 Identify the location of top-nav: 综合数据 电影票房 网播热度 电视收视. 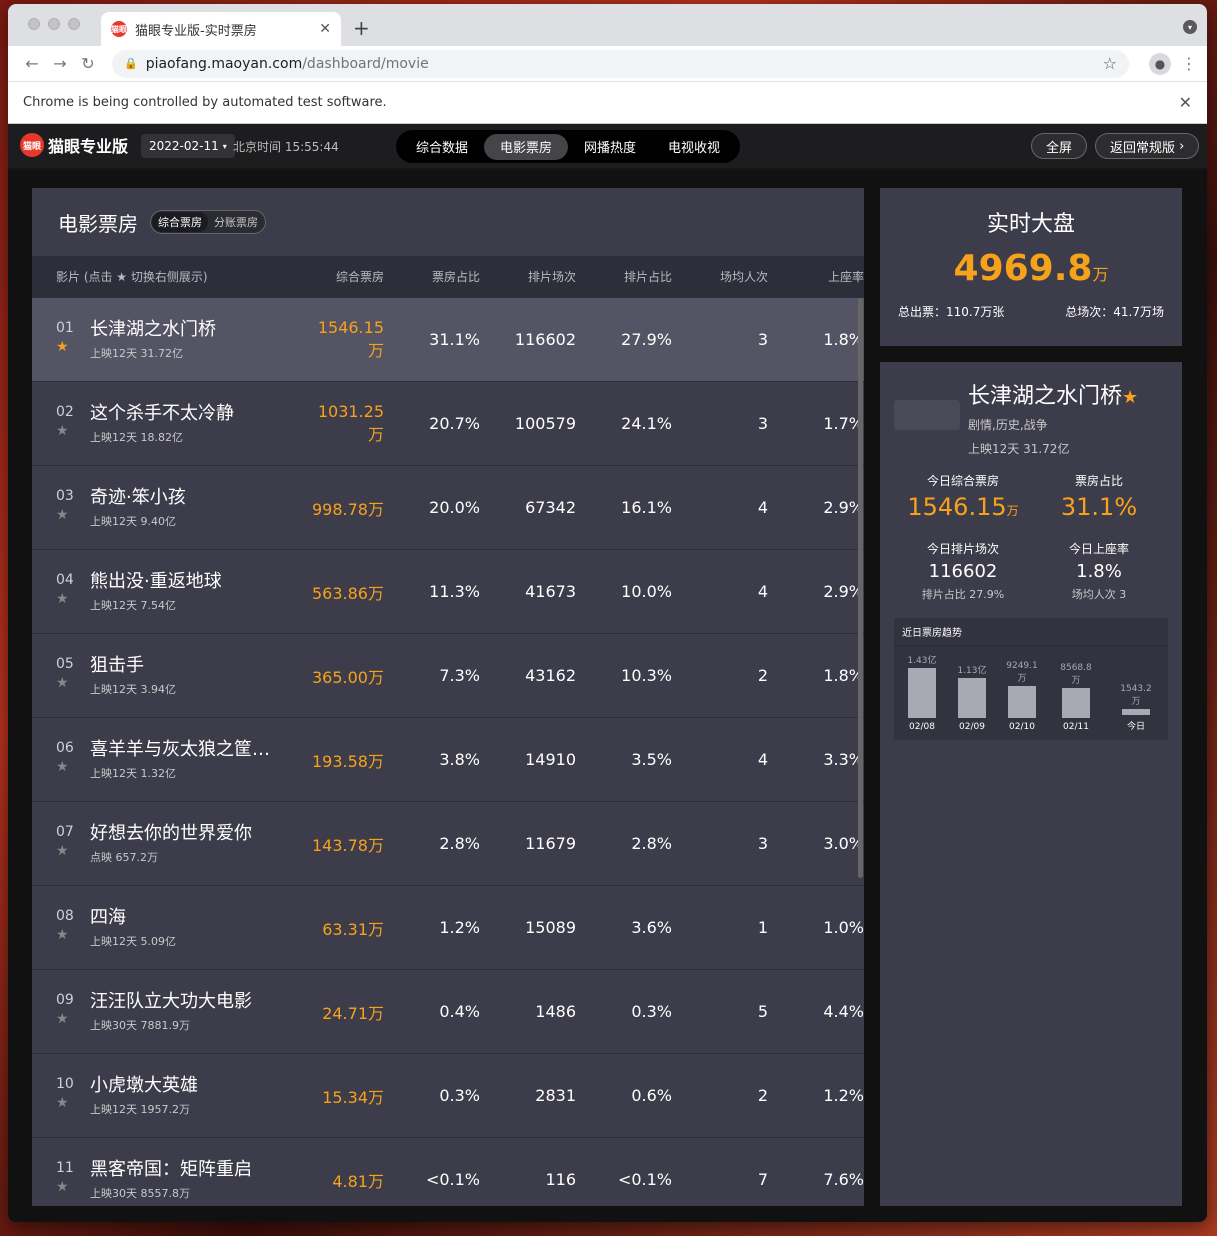
(568, 146).